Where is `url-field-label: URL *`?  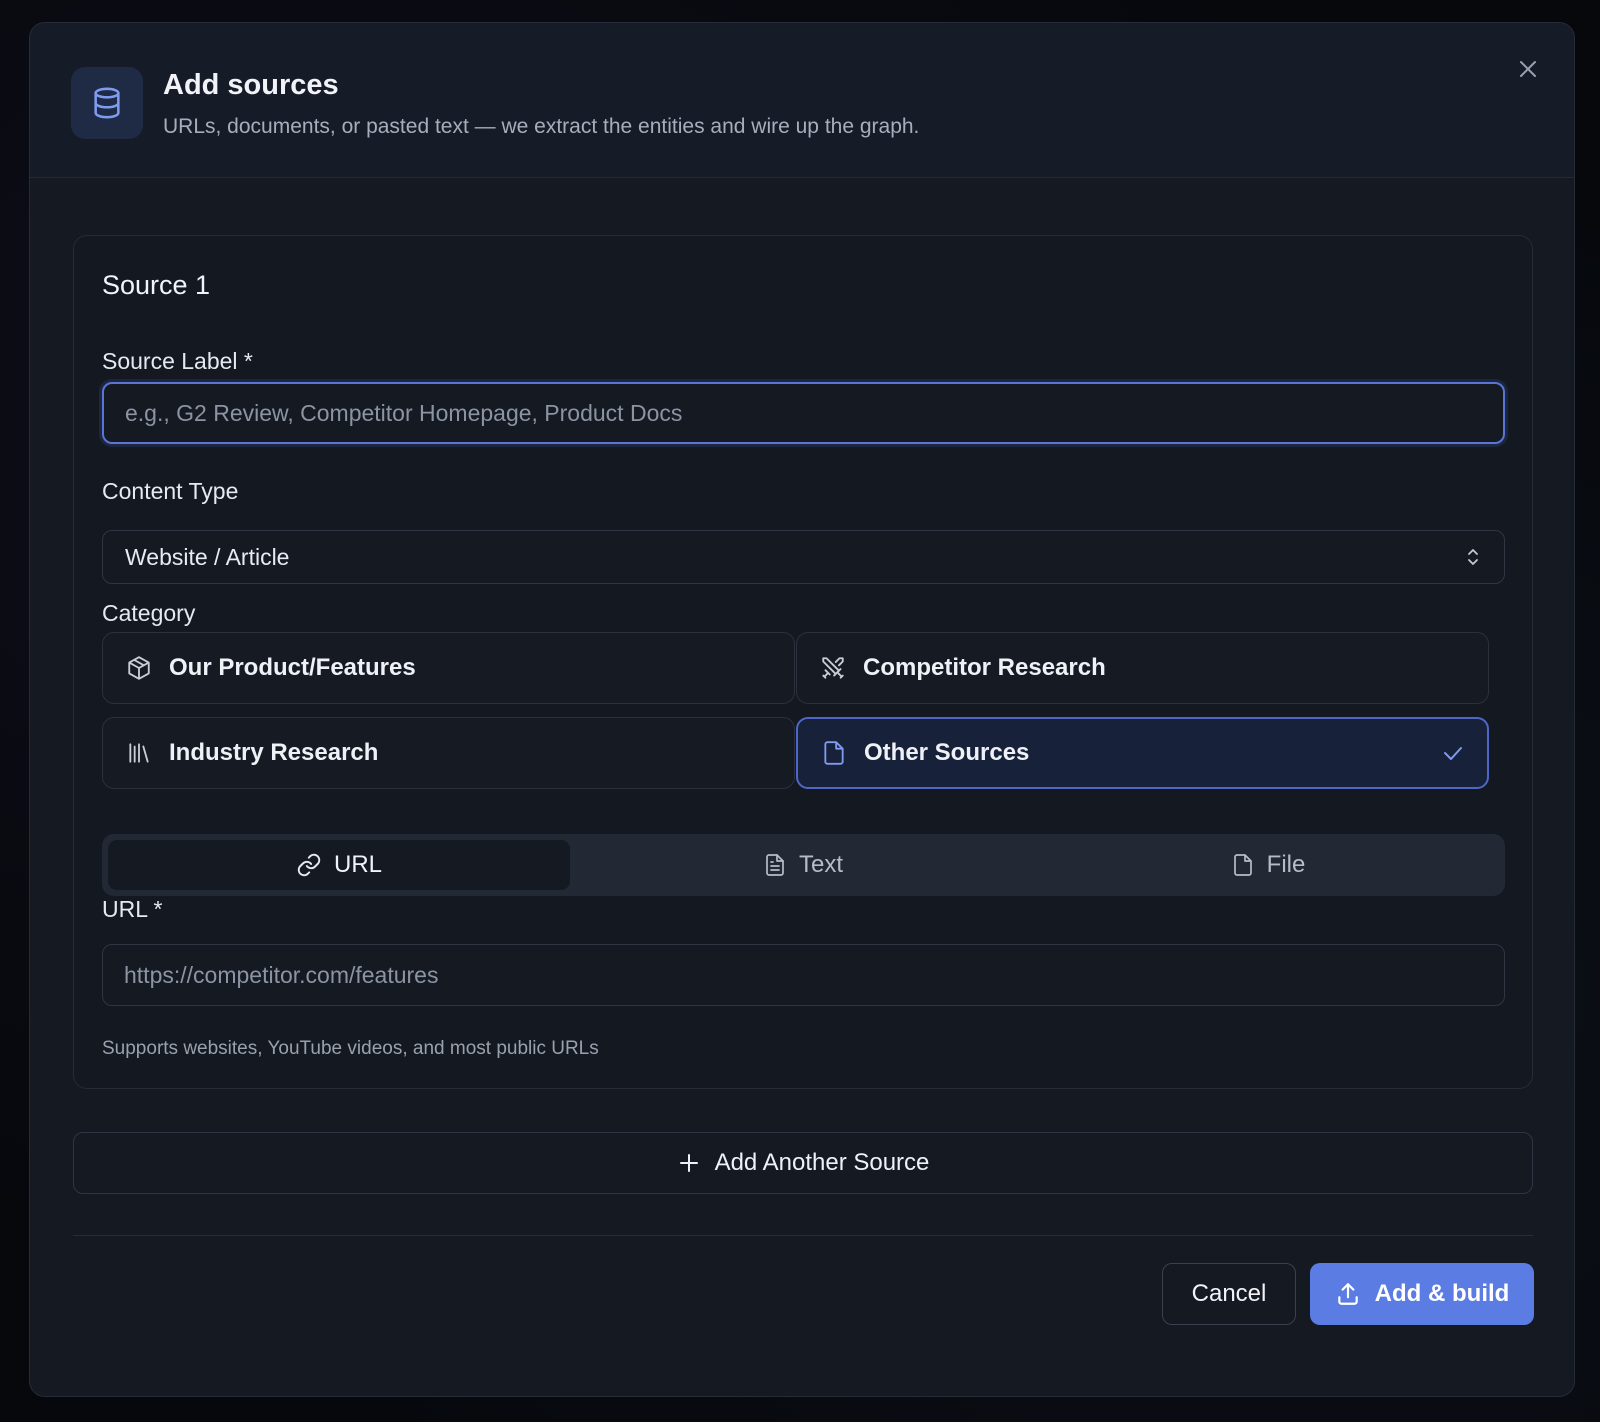 url-field-label: URL * is located at coordinates (132, 909).